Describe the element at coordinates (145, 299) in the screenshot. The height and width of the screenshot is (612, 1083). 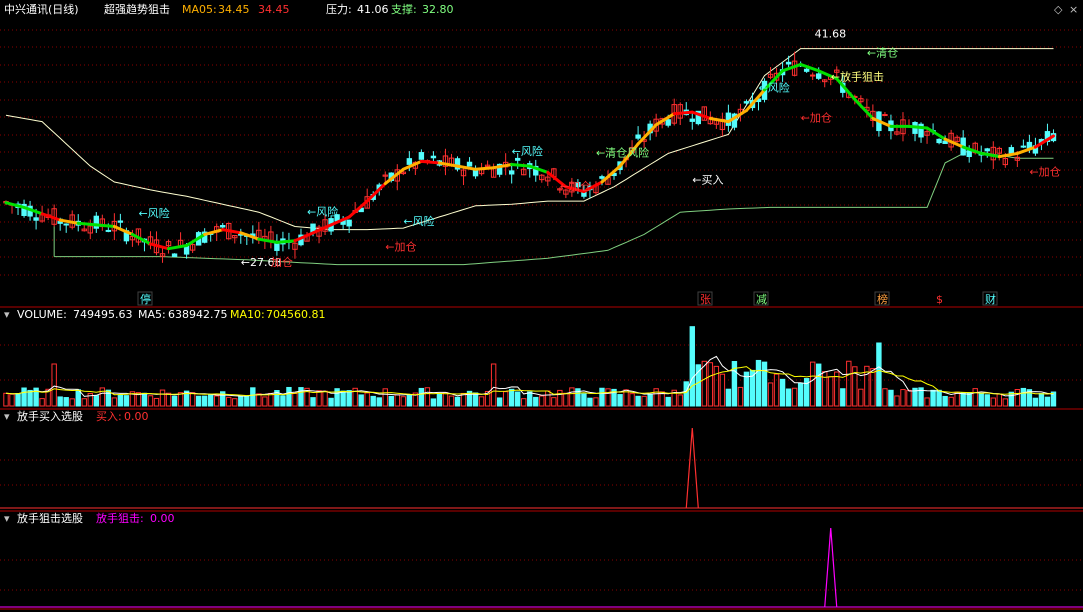
I see `event-marker: 停` at that location.